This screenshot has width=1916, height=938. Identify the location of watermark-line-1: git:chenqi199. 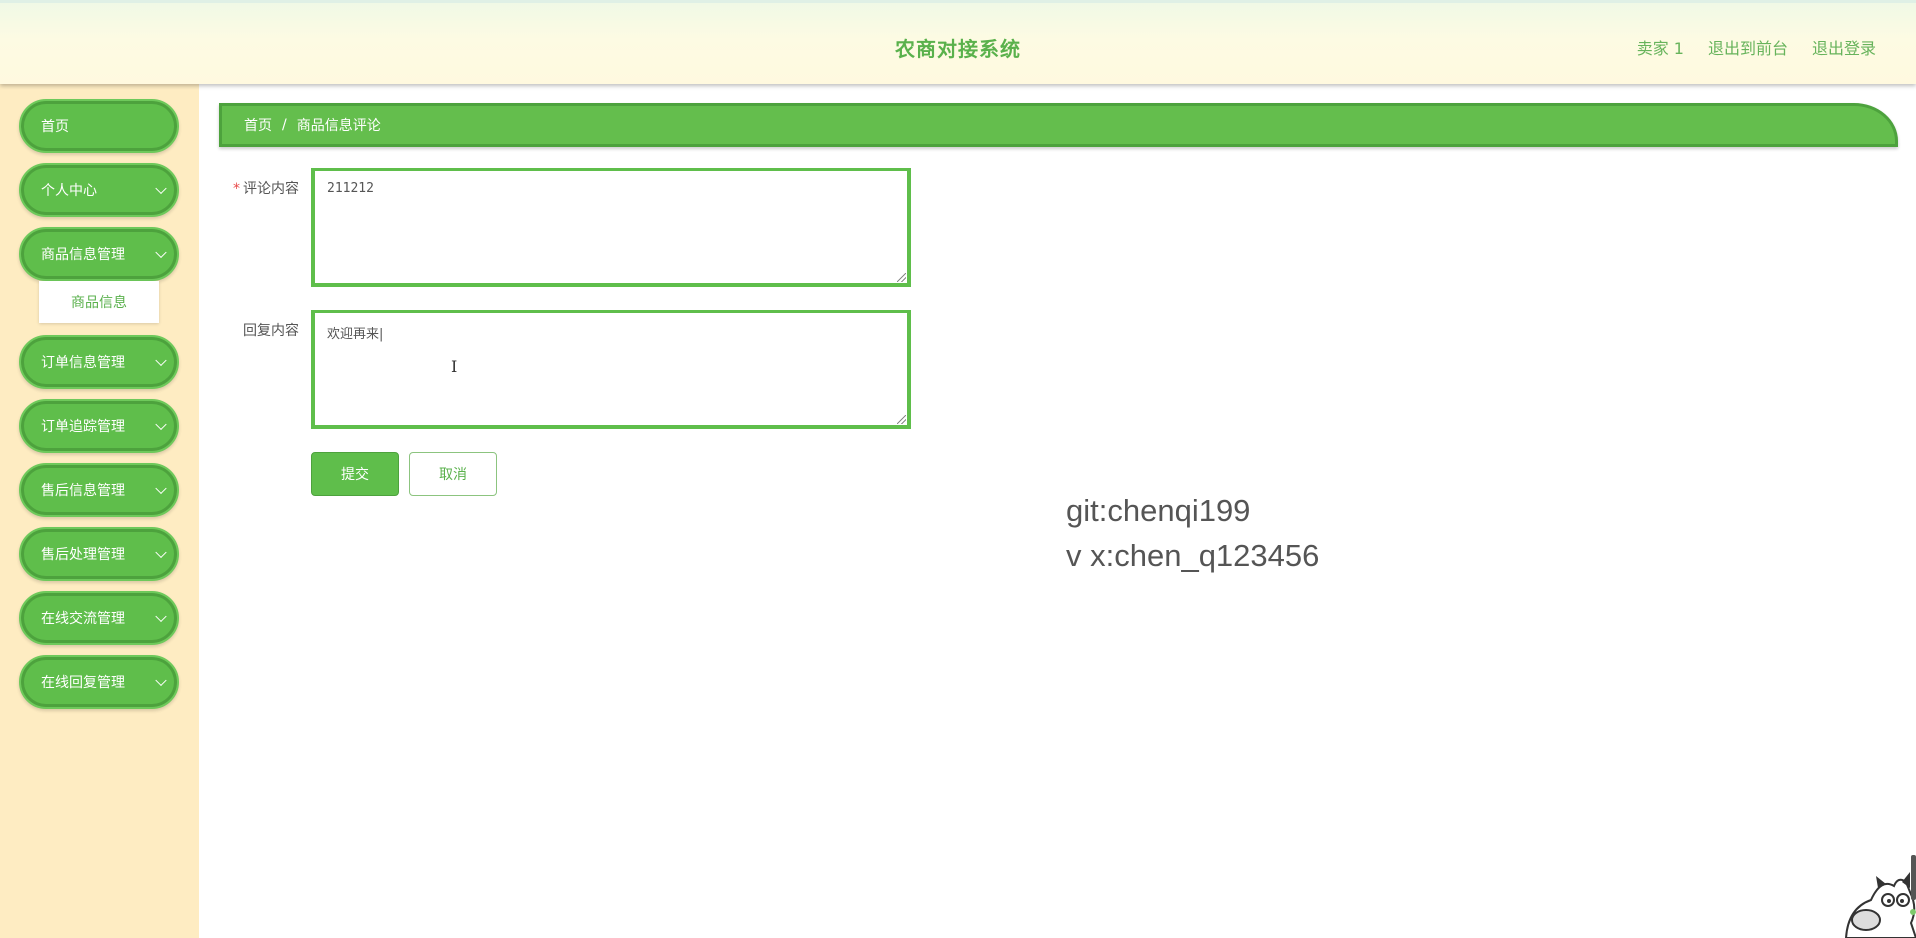
(1158, 510).